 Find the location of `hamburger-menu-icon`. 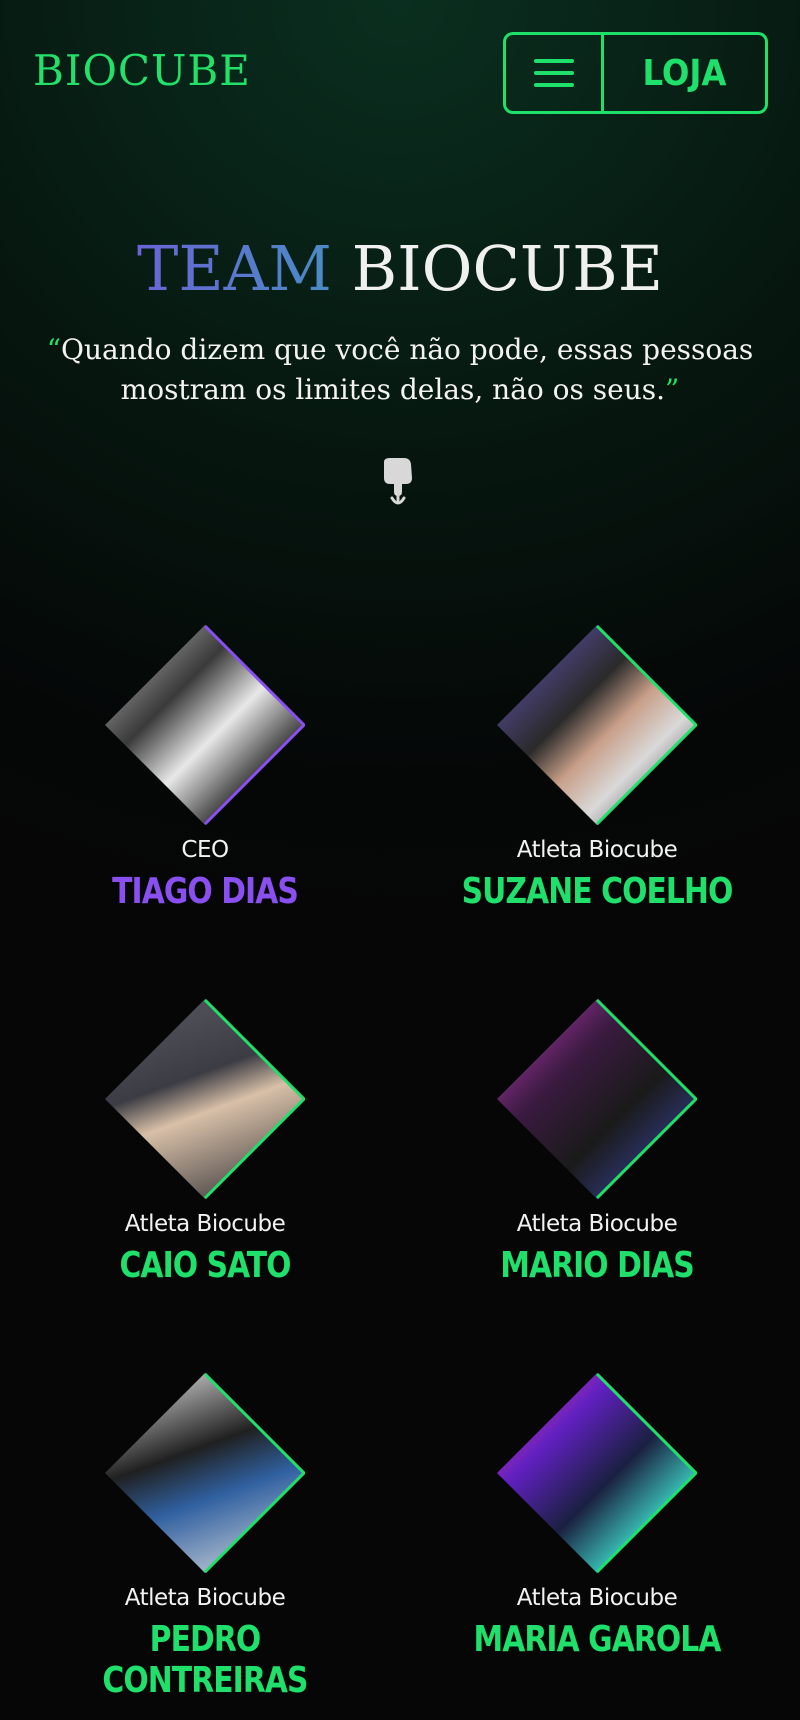

hamburger-menu-icon is located at coordinates (555, 73).